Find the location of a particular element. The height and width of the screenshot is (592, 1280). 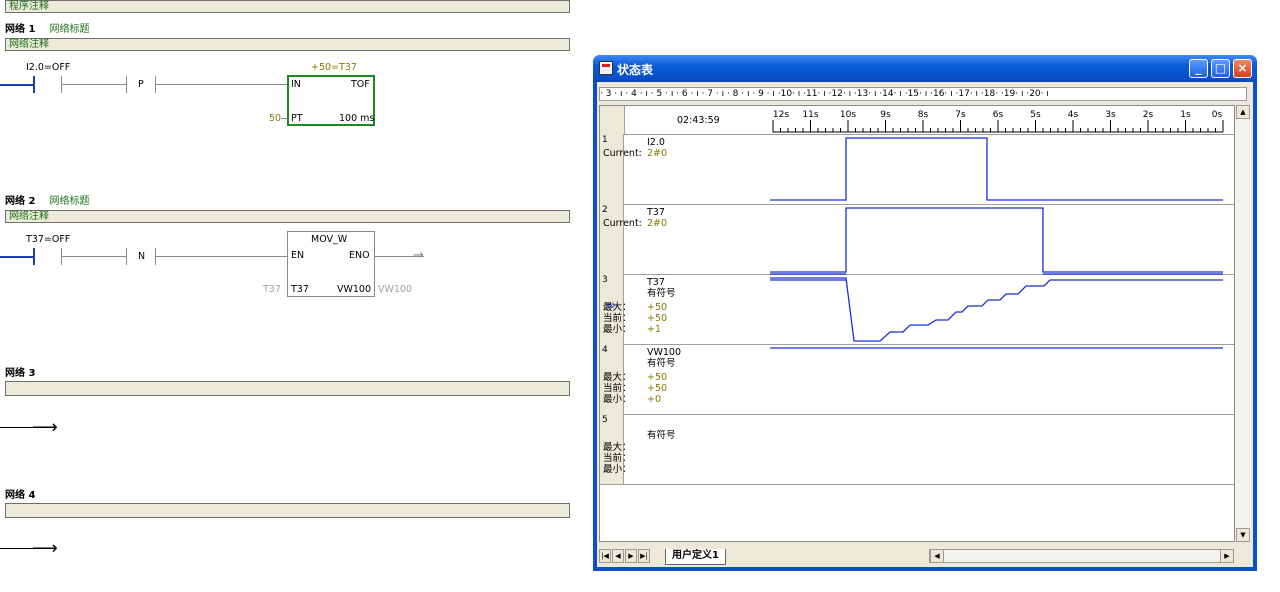

row-value: +1 is located at coordinates (654, 329).